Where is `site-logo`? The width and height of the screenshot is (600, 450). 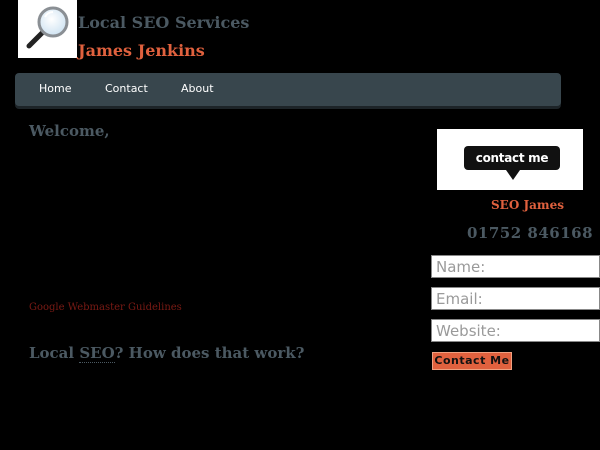 site-logo is located at coordinates (47, 29).